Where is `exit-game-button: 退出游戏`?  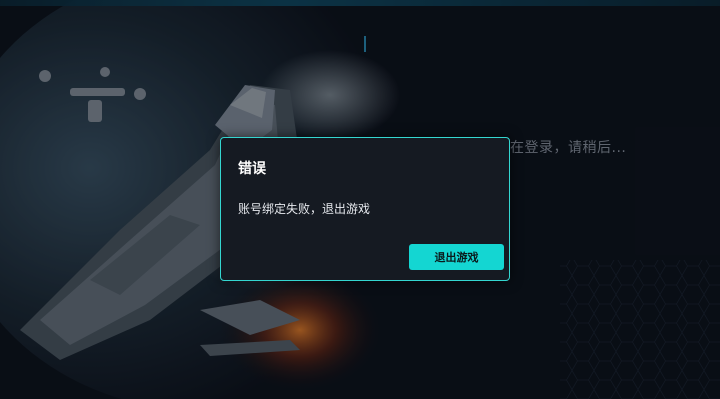
exit-game-button: 退出游戏 is located at coordinates (456, 257).